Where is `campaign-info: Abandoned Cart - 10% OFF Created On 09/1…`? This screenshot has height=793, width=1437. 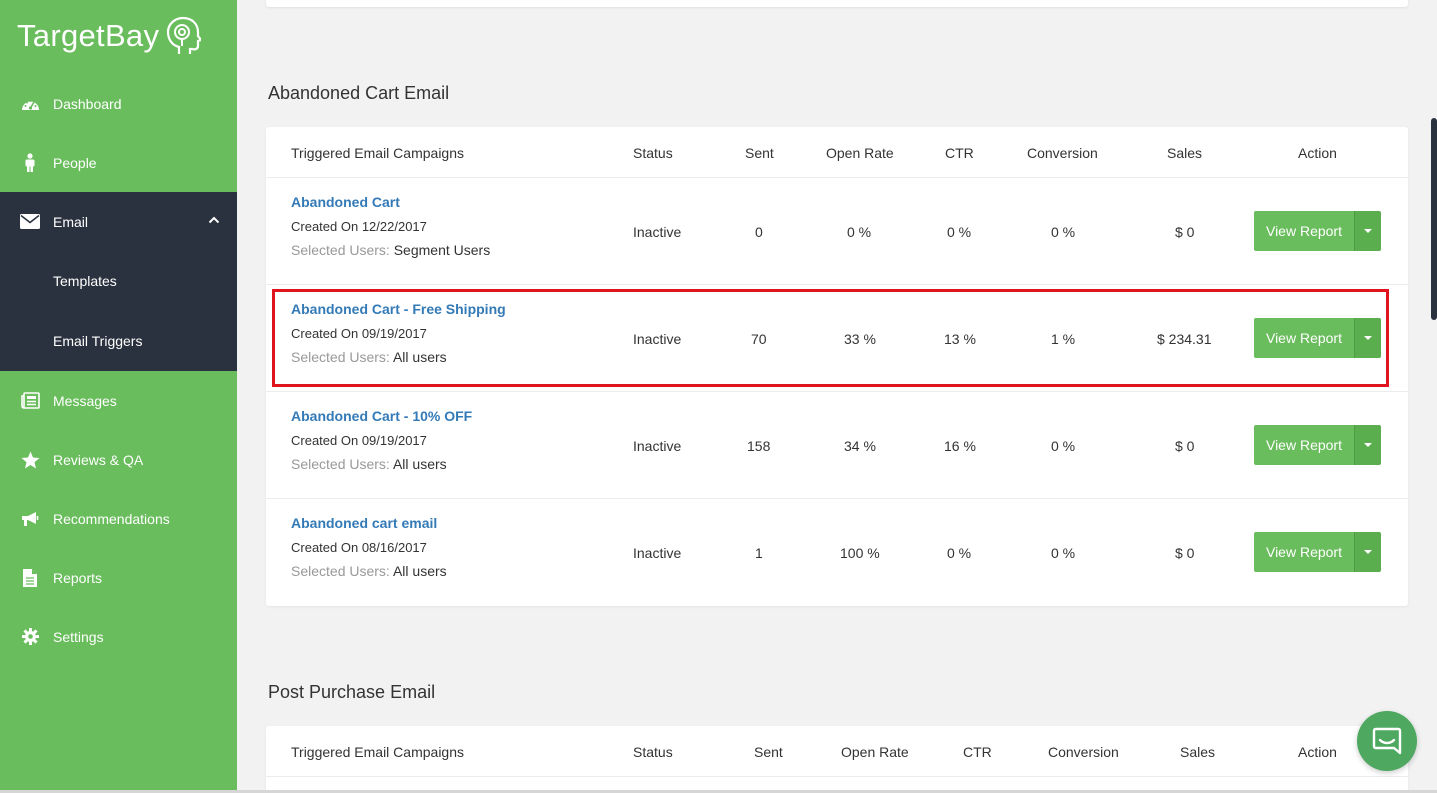 campaign-info: Abandoned Cart - 10% OFF Created On 09/1… is located at coordinates (381, 440).